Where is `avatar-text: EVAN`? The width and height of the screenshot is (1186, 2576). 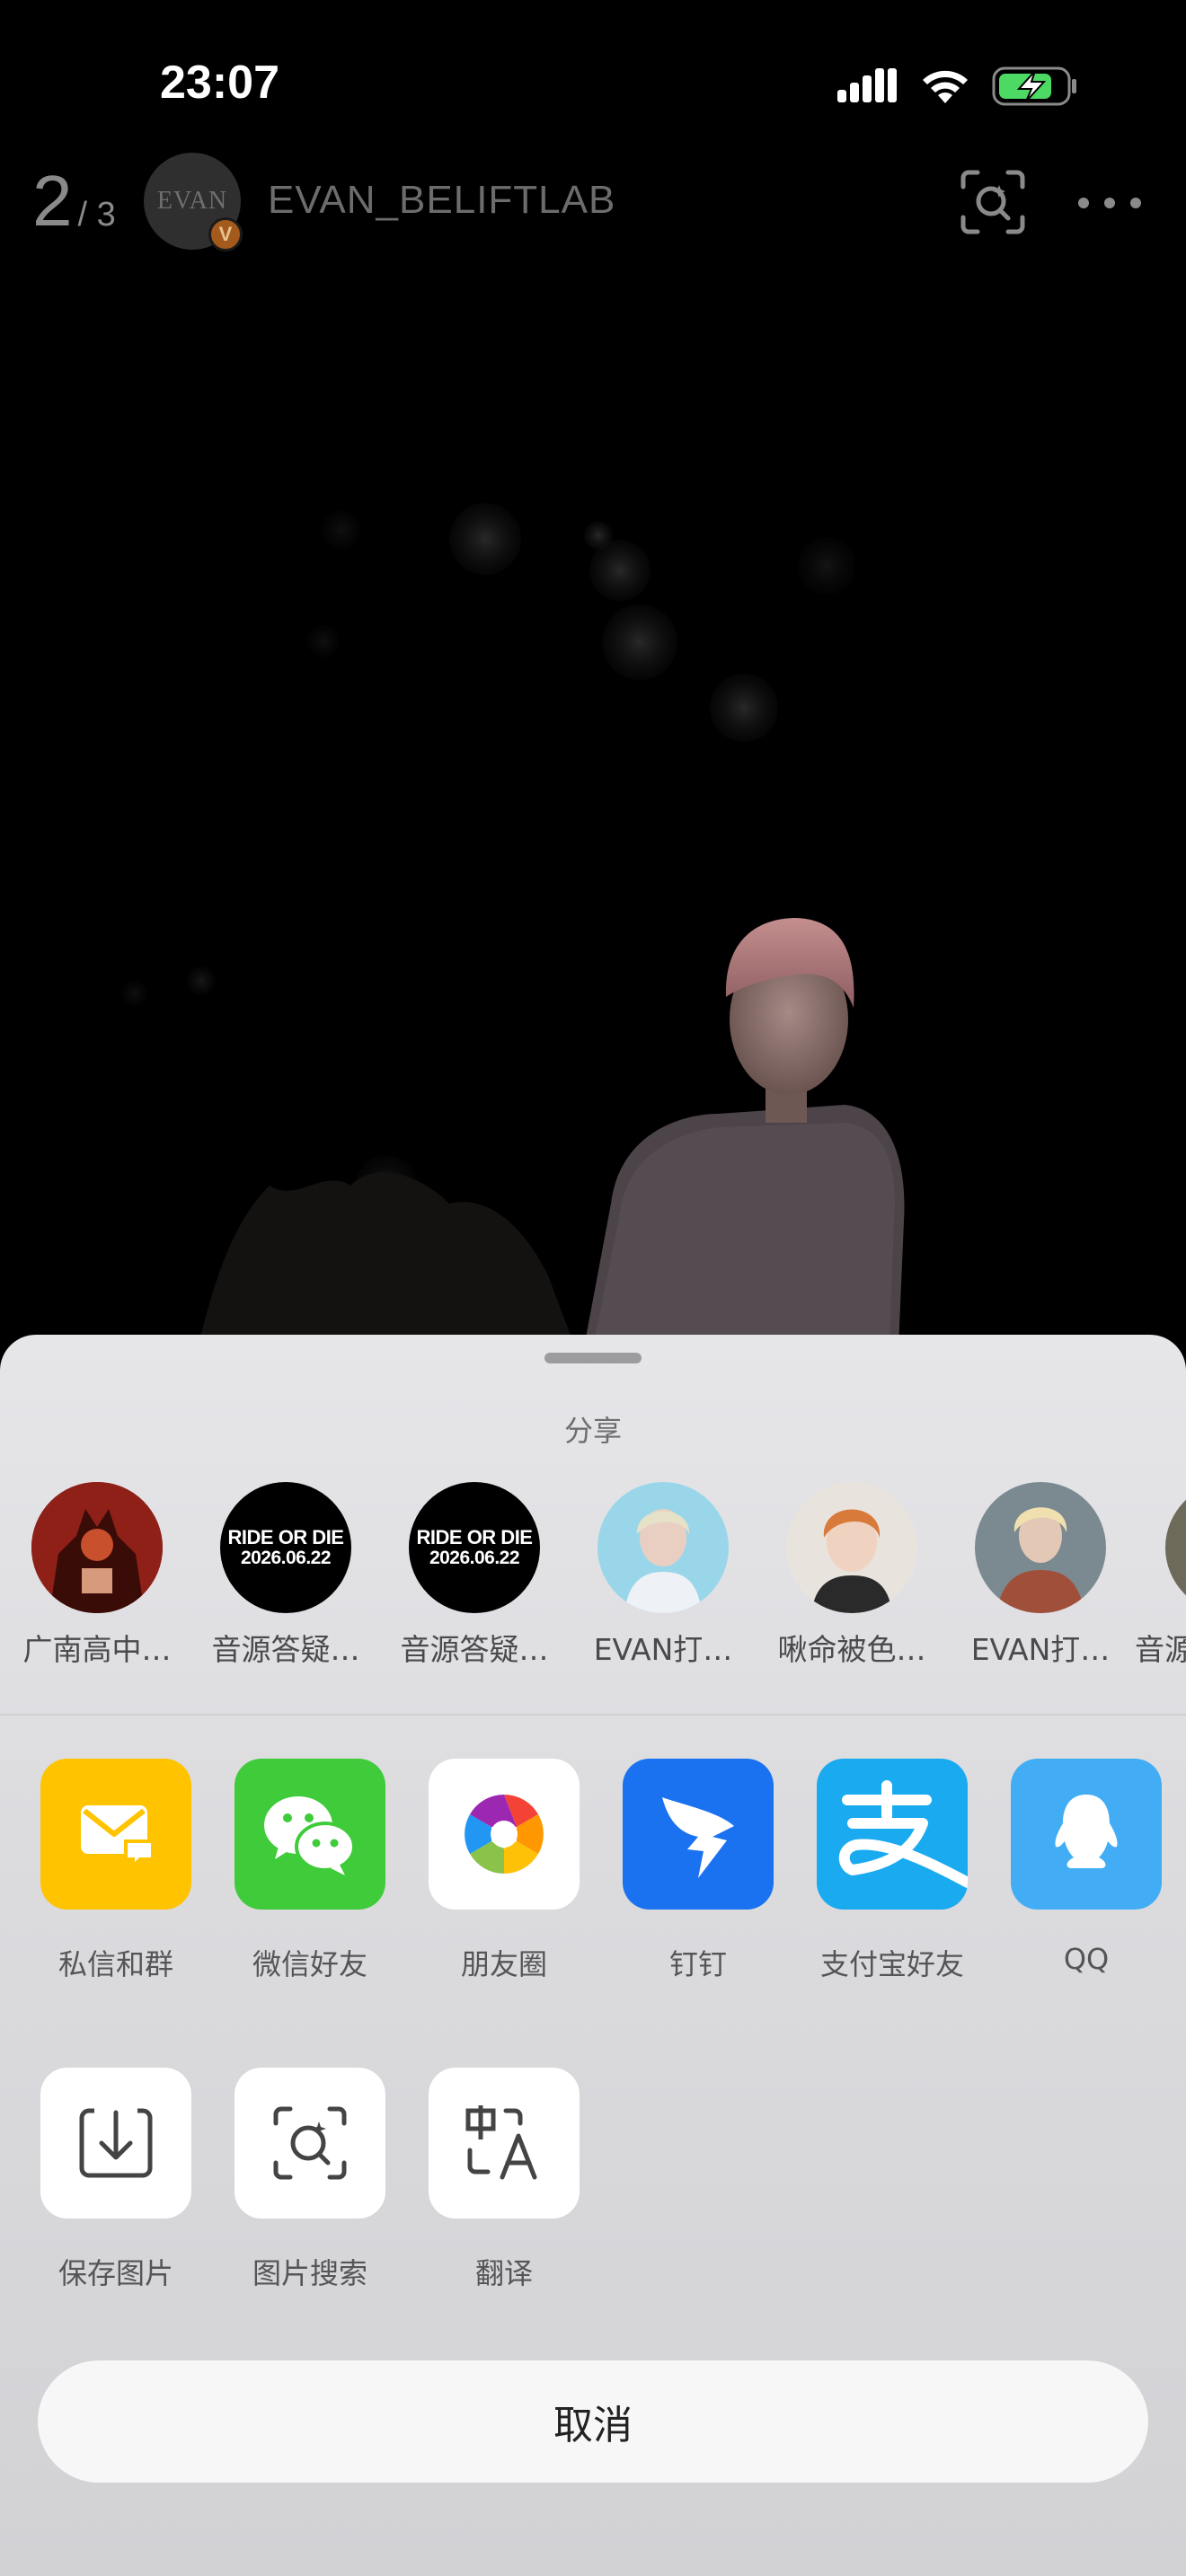 avatar-text: EVAN is located at coordinates (192, 201).